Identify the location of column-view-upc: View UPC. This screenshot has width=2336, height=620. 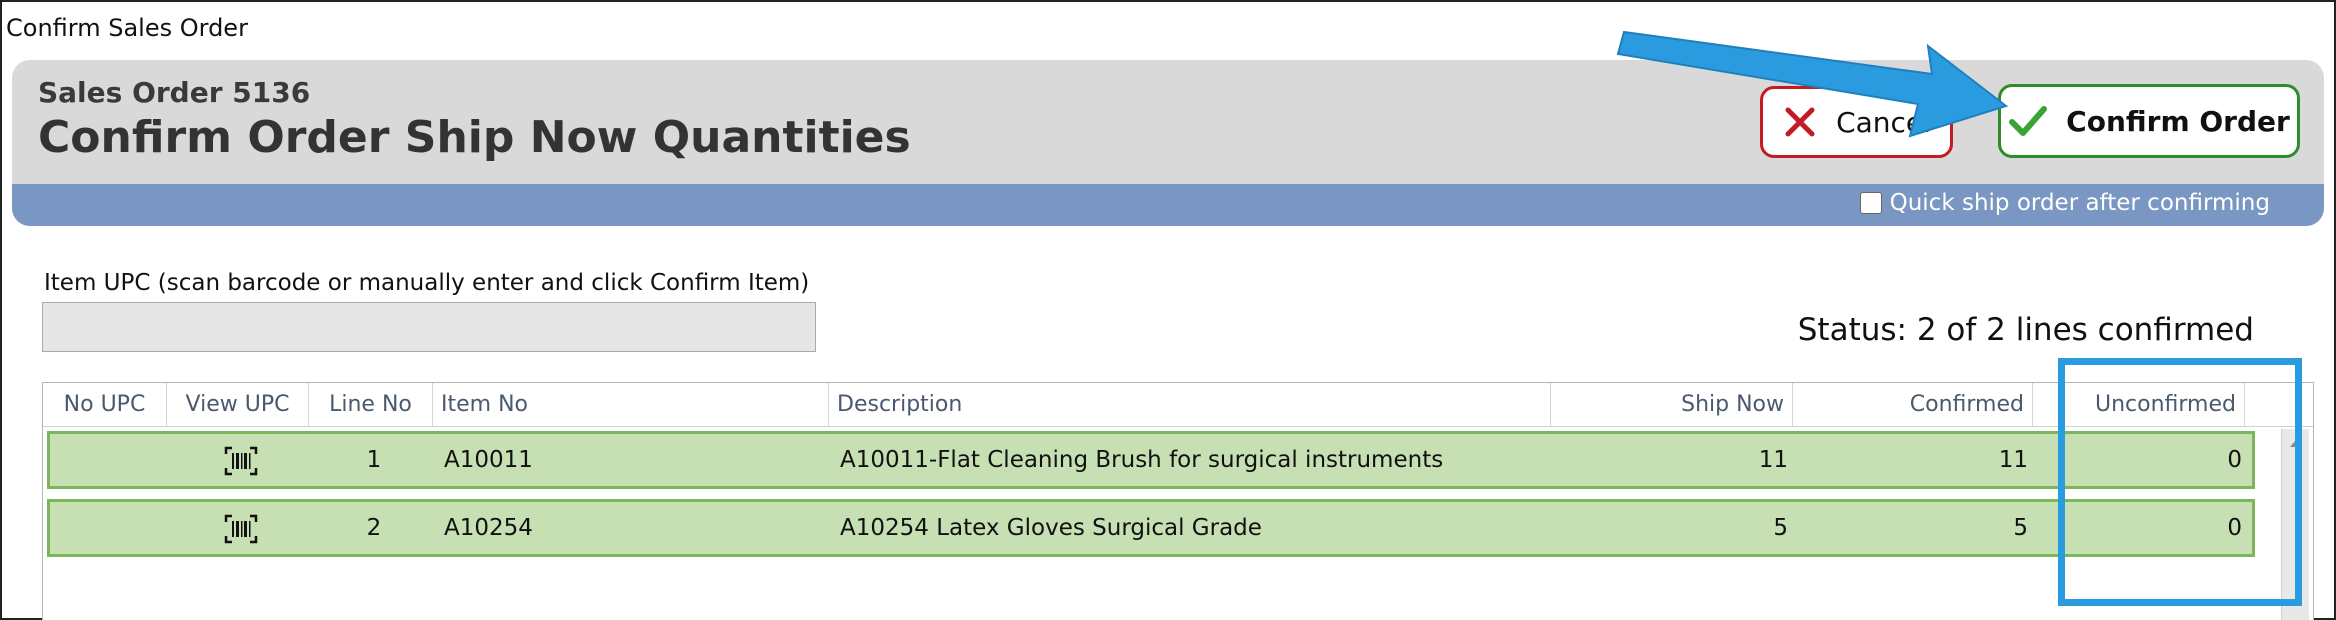
(238, 405).